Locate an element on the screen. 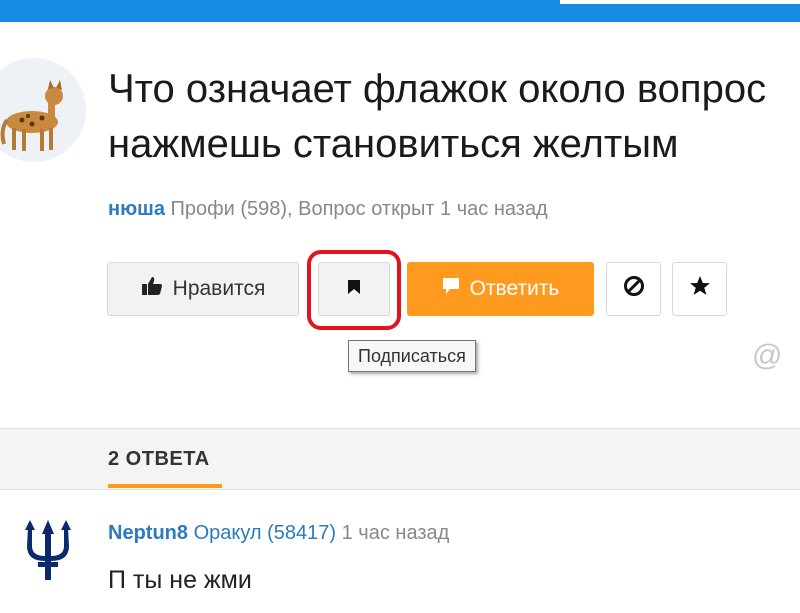  favorite-button is located at coordinates (699, 289).